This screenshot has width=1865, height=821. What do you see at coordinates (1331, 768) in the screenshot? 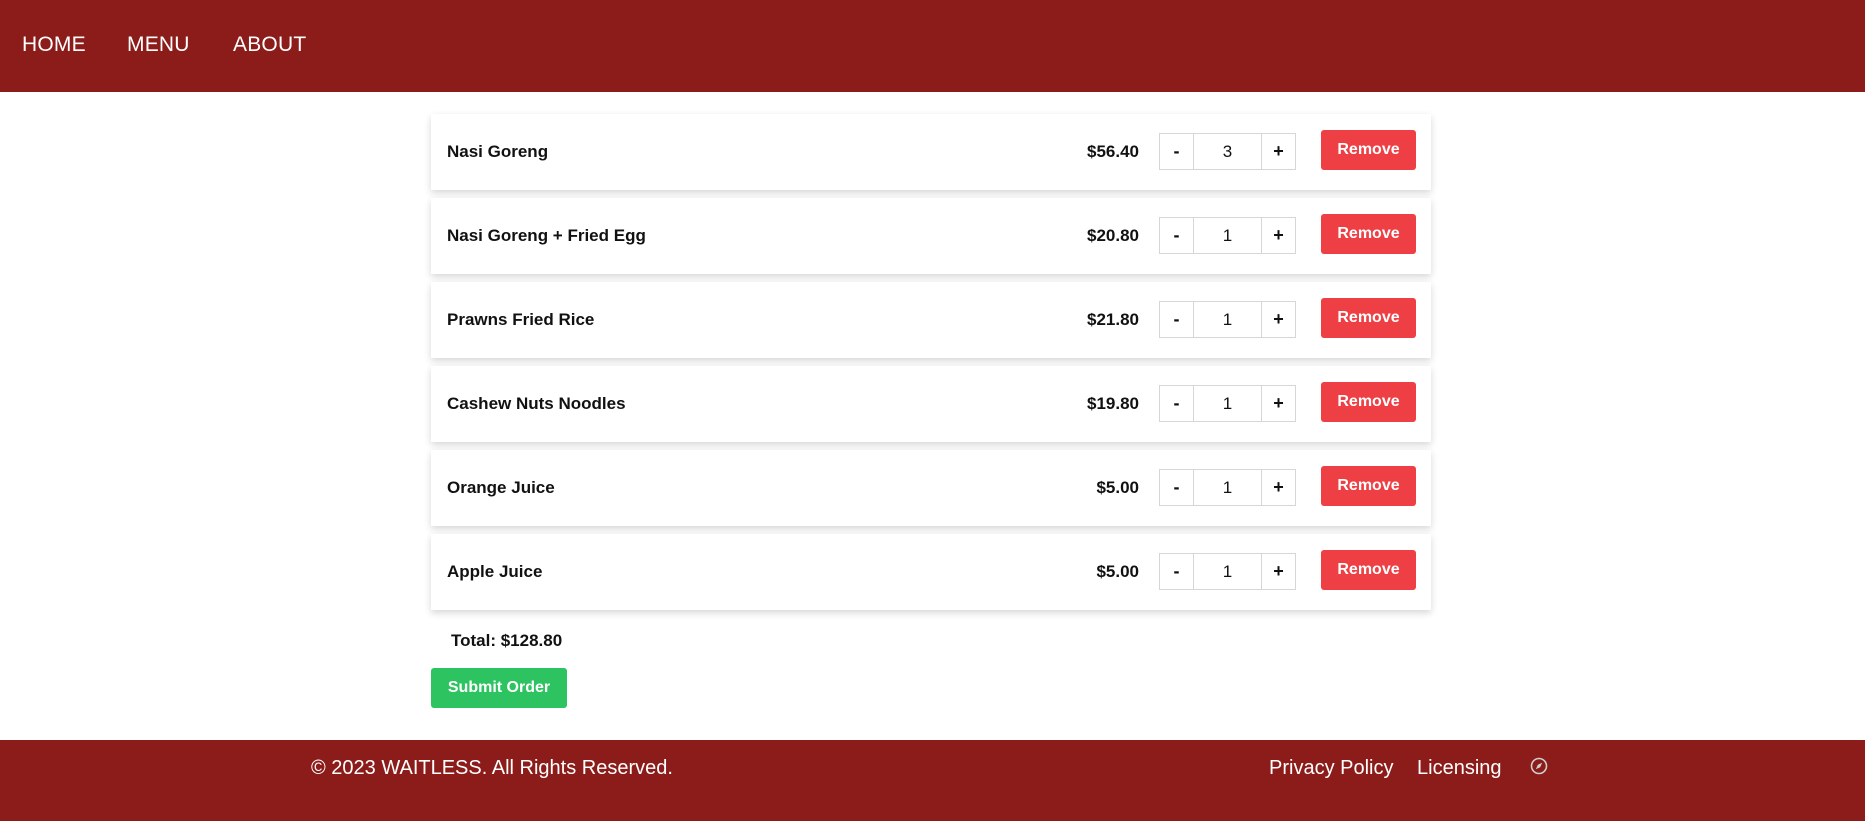
I see `privacy-policy-link: Privacy Policy` at bounding box center [1331, 768].